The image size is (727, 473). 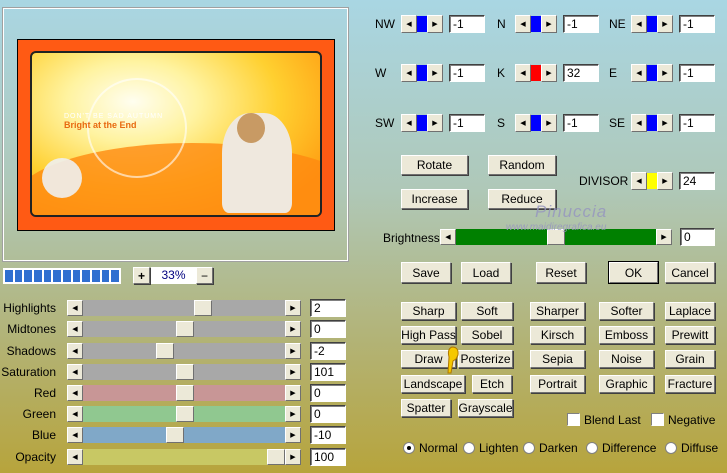 I want to click on shadows-input: -2, so click(x=328, y=351).